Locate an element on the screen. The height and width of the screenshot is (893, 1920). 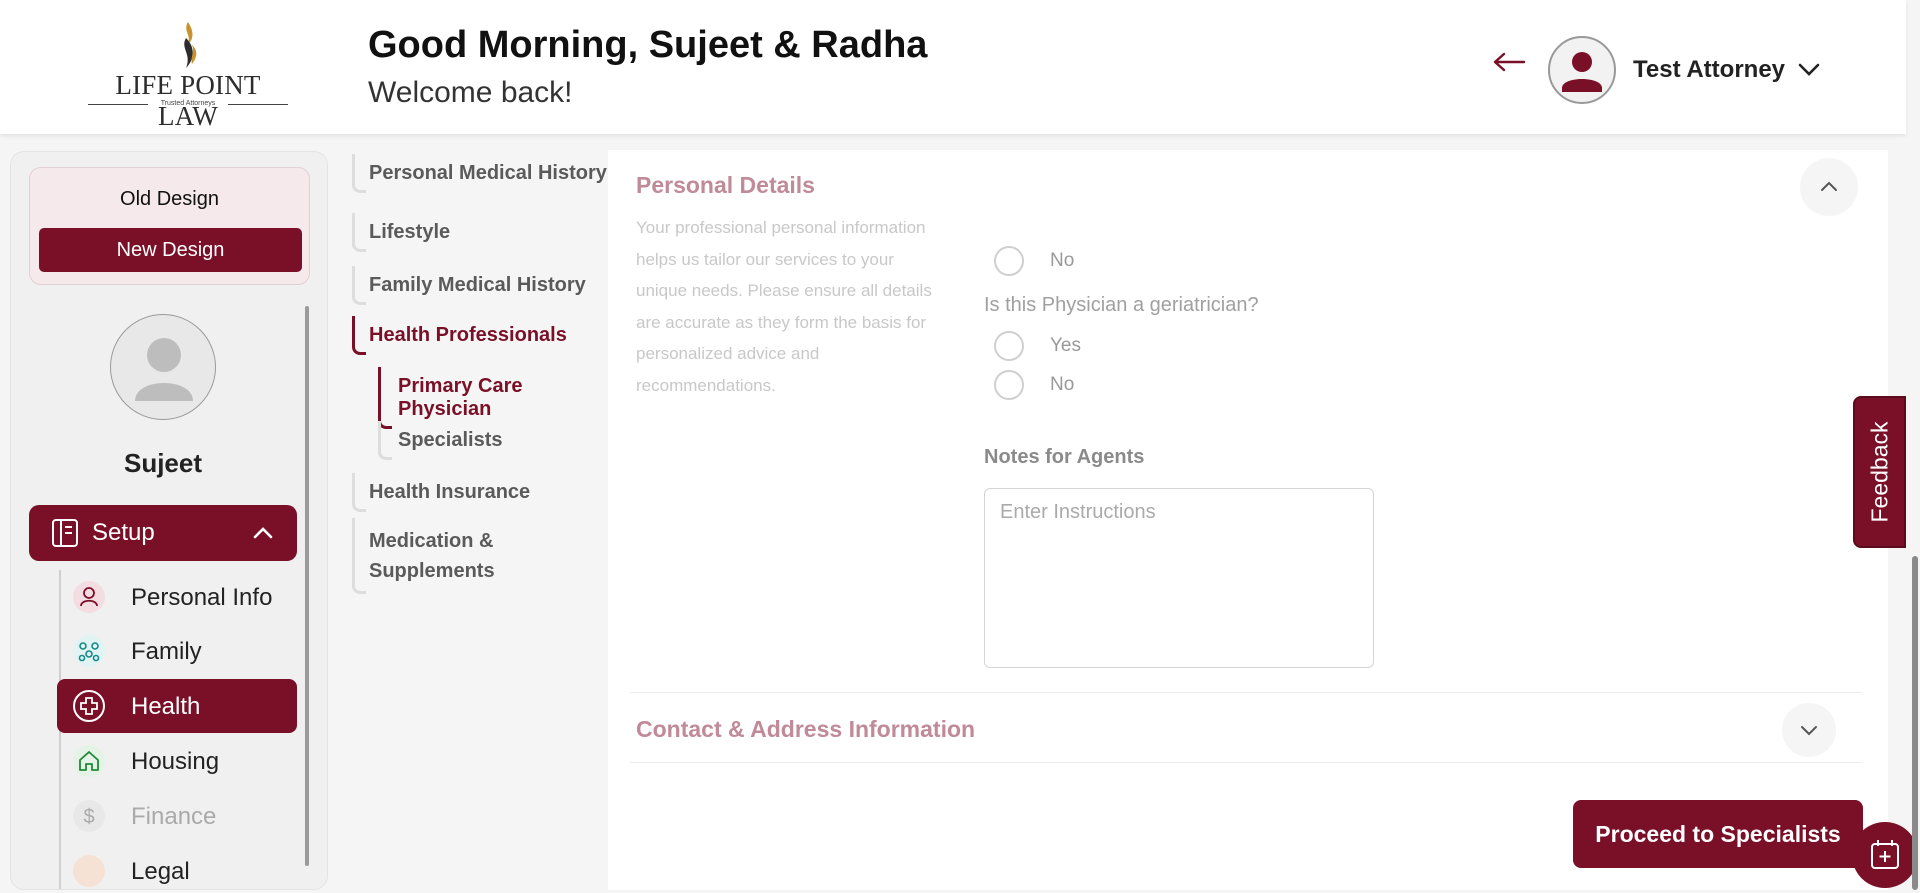
notes-label: Notes for Agents is located at coordinates (1064, 457).